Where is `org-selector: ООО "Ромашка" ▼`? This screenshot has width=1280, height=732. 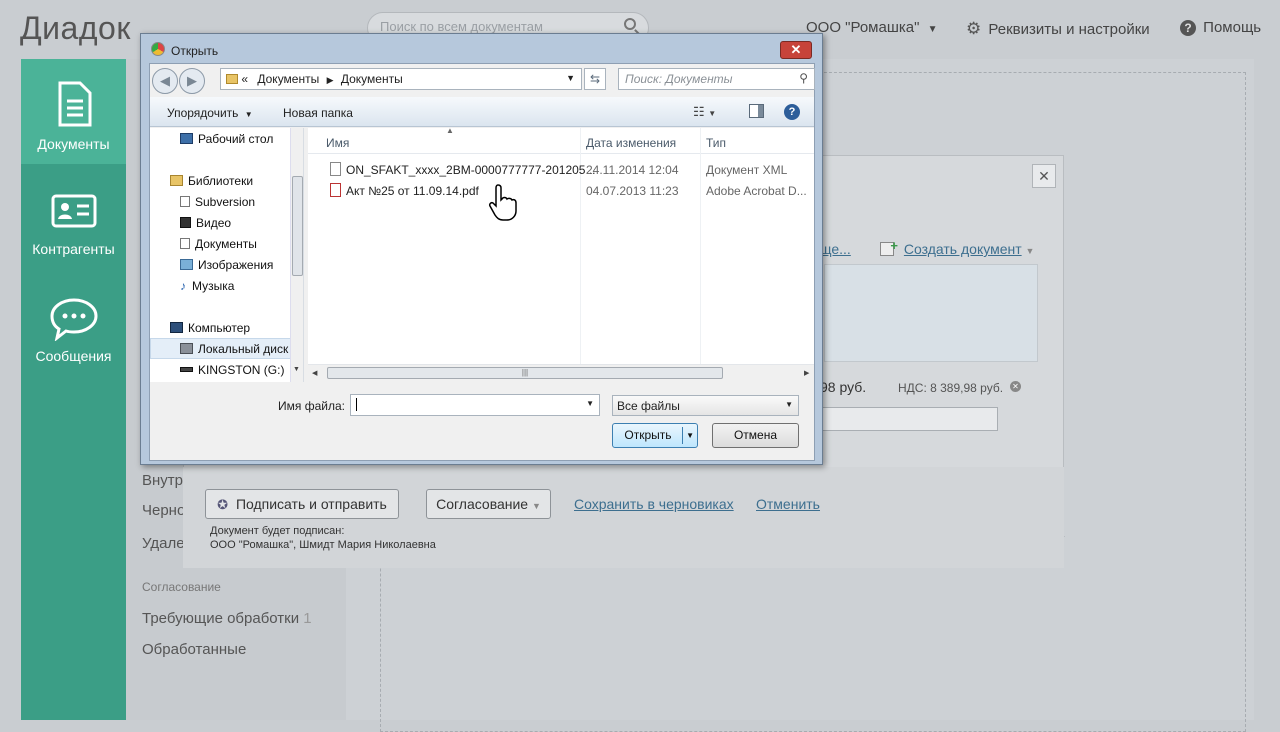
org-selector: ООО "Ромашка" ▼ is located at coordinates (872, 27).